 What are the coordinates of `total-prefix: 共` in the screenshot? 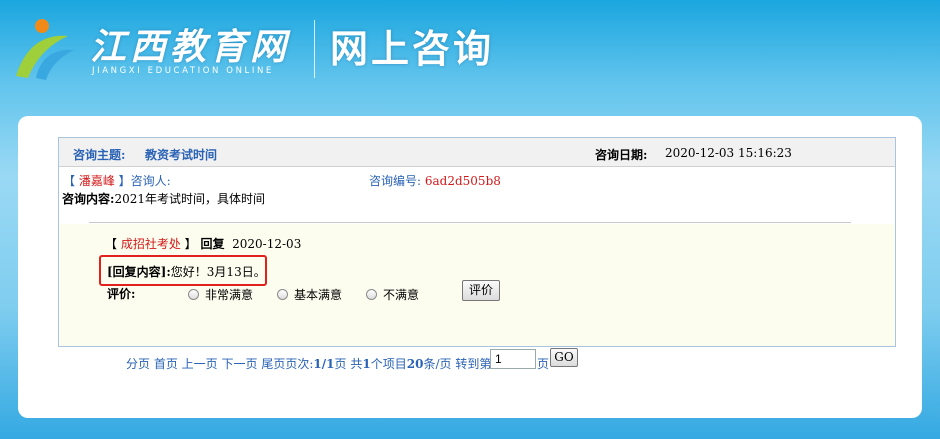 It's located at (356, 364).